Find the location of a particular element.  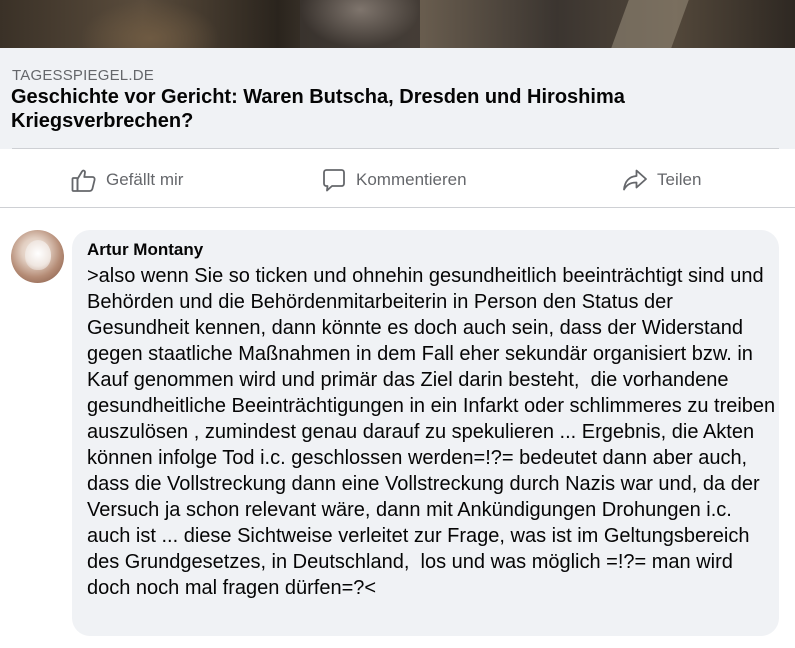

speech-bubble-icon is located at coordinates (334, 180).